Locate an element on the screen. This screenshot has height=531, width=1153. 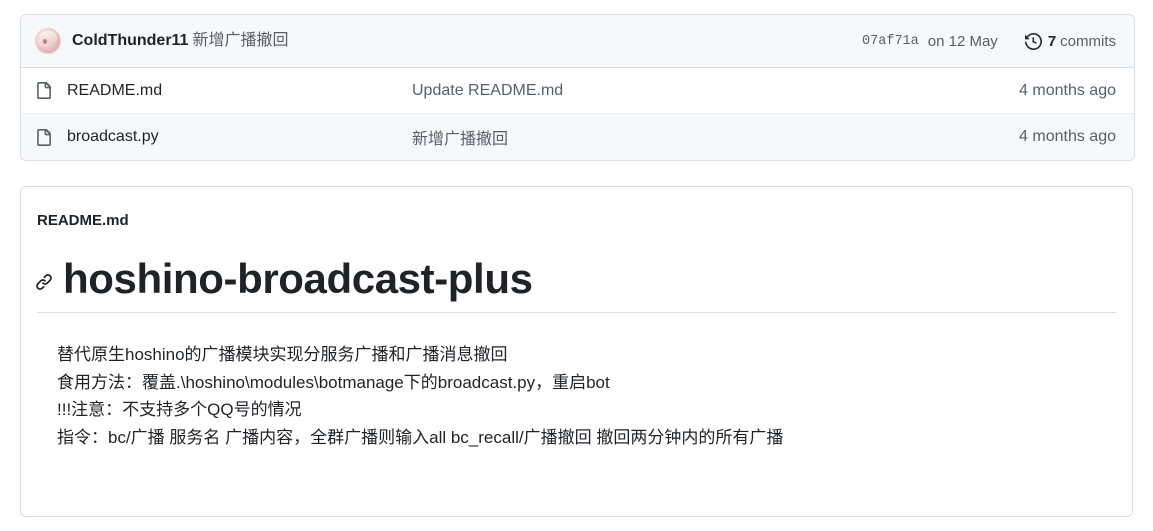
link-icon is located at coordinates (46, 282).